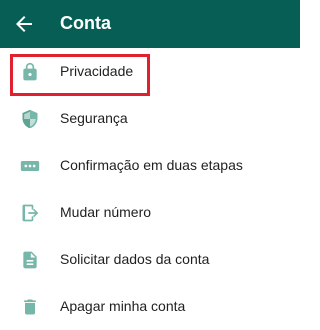  Describe the element at coordinates (30, 118) in the screenshot. I see `shield-icon` at that location.